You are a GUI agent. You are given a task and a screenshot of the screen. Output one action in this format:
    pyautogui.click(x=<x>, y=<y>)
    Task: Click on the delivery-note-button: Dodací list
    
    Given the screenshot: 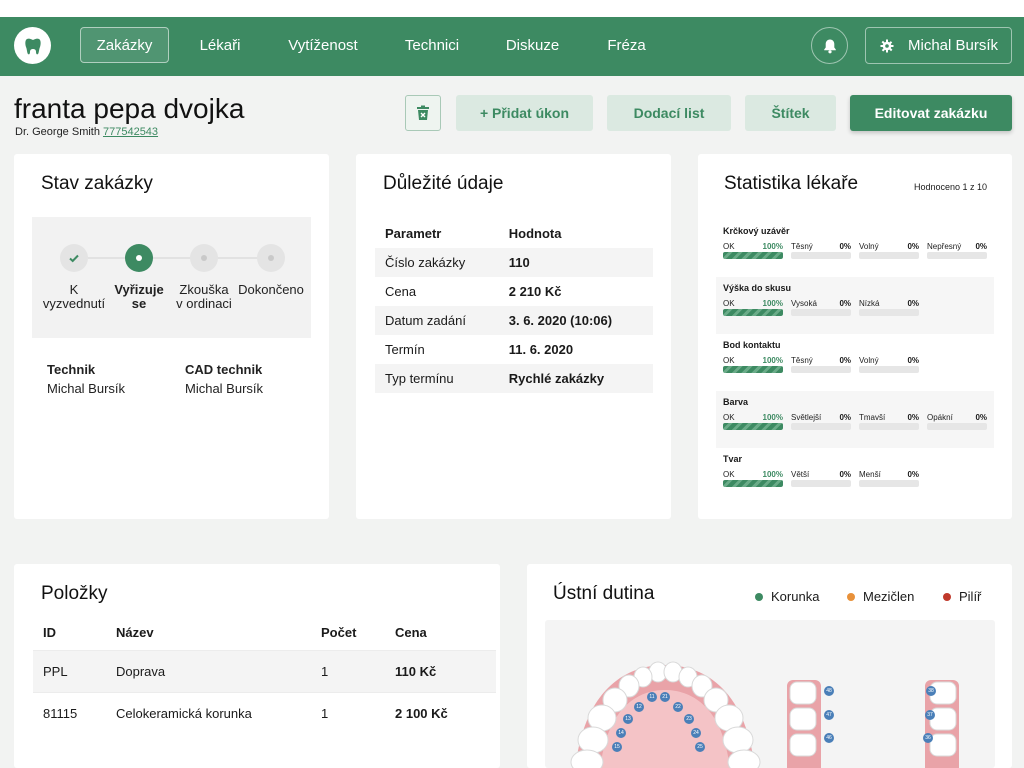 What is the action you would take?
    pyautogui.click(x=669, y=113)
    